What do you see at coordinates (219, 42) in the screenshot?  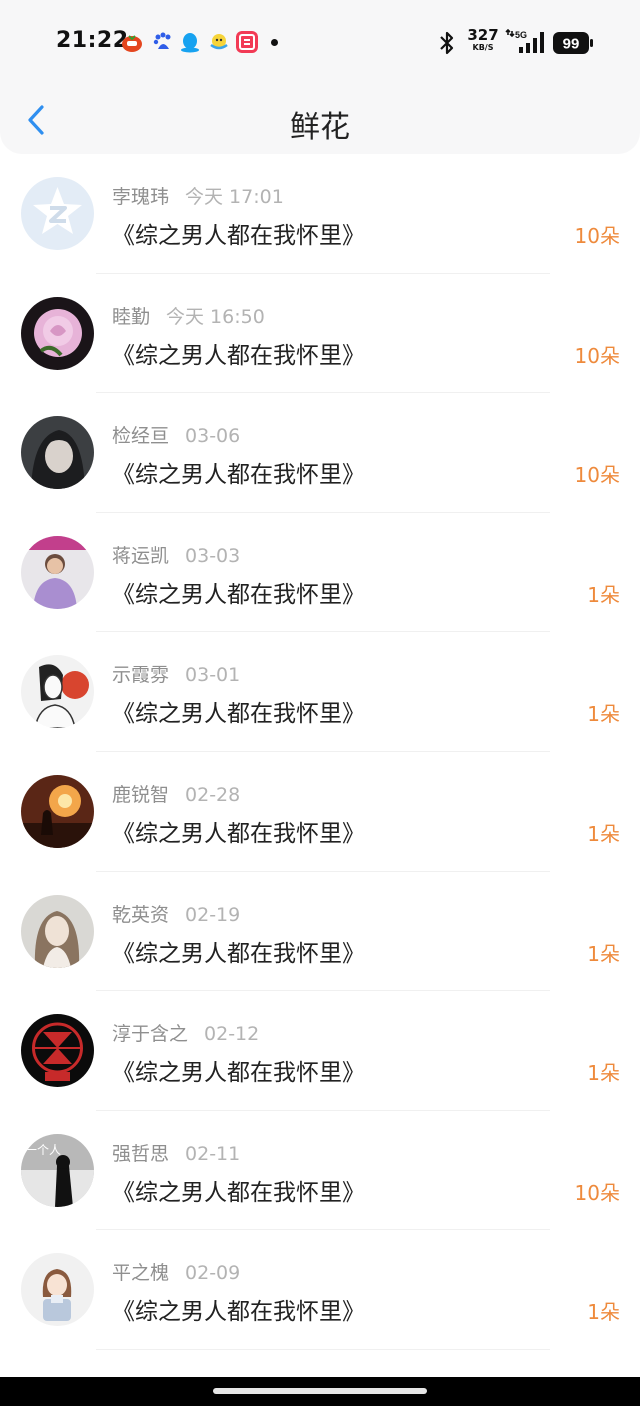 I see `chick-app-icon` at bounding box center [219, 42].